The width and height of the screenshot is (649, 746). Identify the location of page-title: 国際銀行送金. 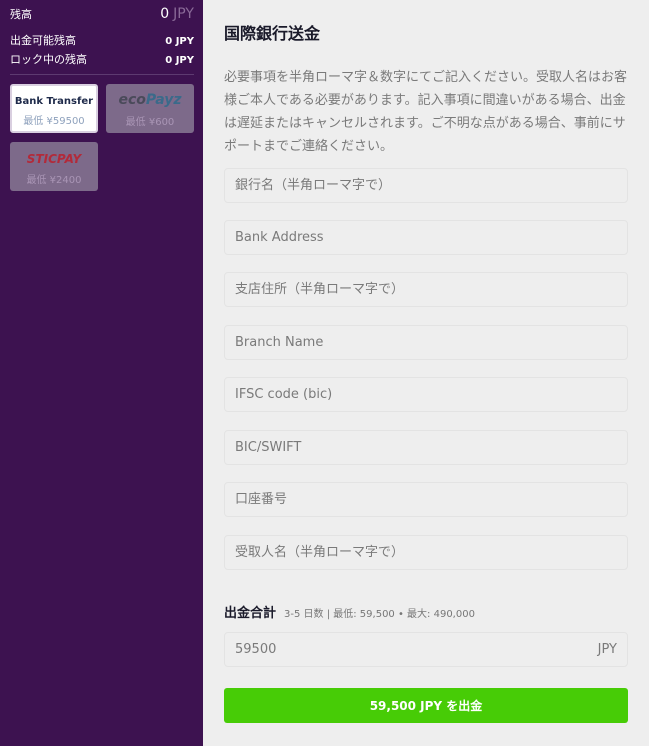
(272, 33).